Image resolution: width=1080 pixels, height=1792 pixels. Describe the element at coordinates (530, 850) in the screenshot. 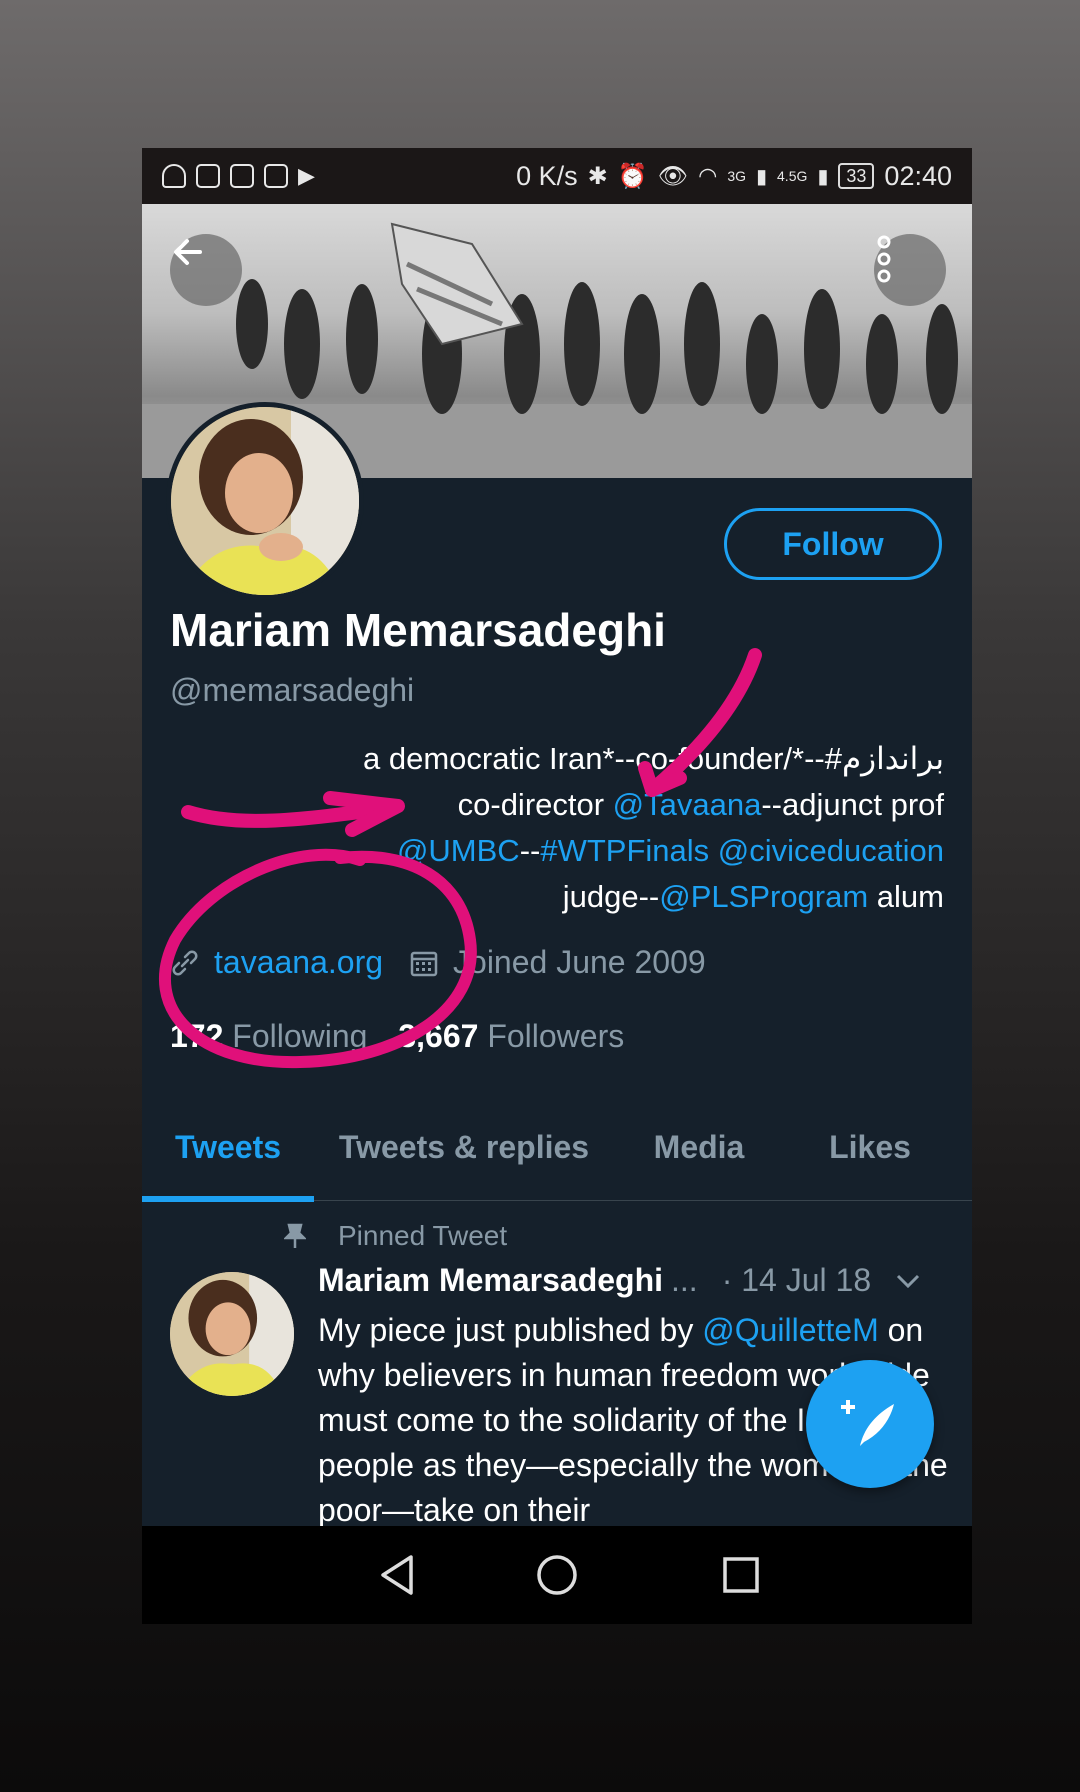

I see `bio-text: --` at that location.